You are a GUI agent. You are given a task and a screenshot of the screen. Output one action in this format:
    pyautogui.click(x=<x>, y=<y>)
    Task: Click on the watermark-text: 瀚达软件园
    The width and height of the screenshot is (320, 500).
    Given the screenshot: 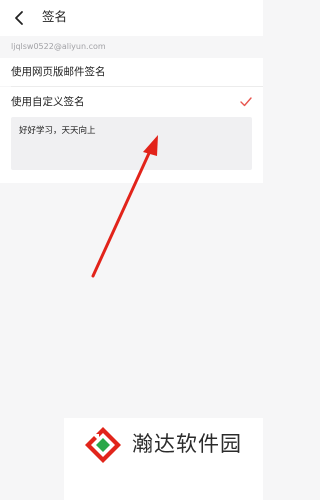 What is the action you would take?
    pyautogui.click(x=187, y=444)
    